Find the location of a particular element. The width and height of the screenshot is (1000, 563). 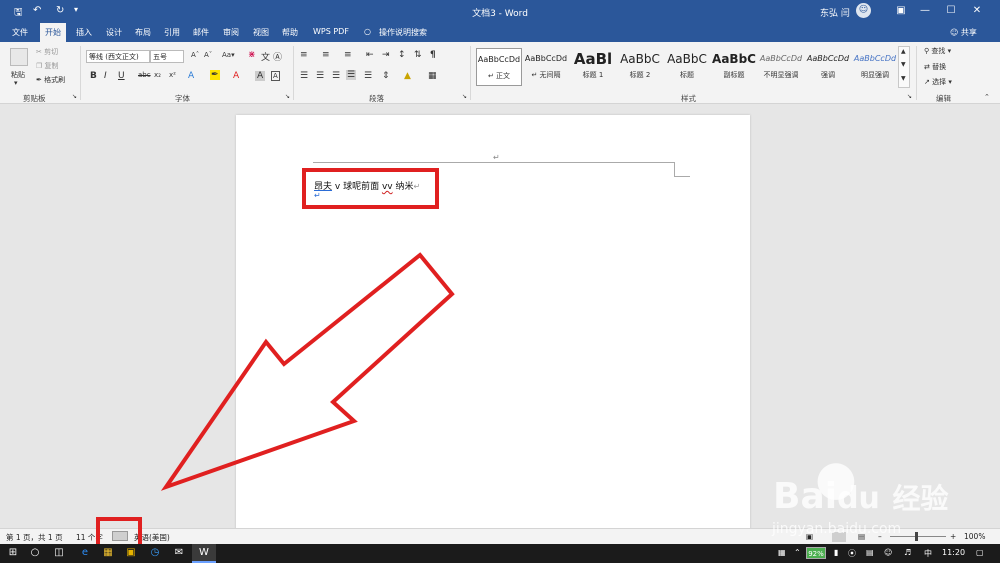

action-center-icon: ▢ is located at coordinates (980, 552).